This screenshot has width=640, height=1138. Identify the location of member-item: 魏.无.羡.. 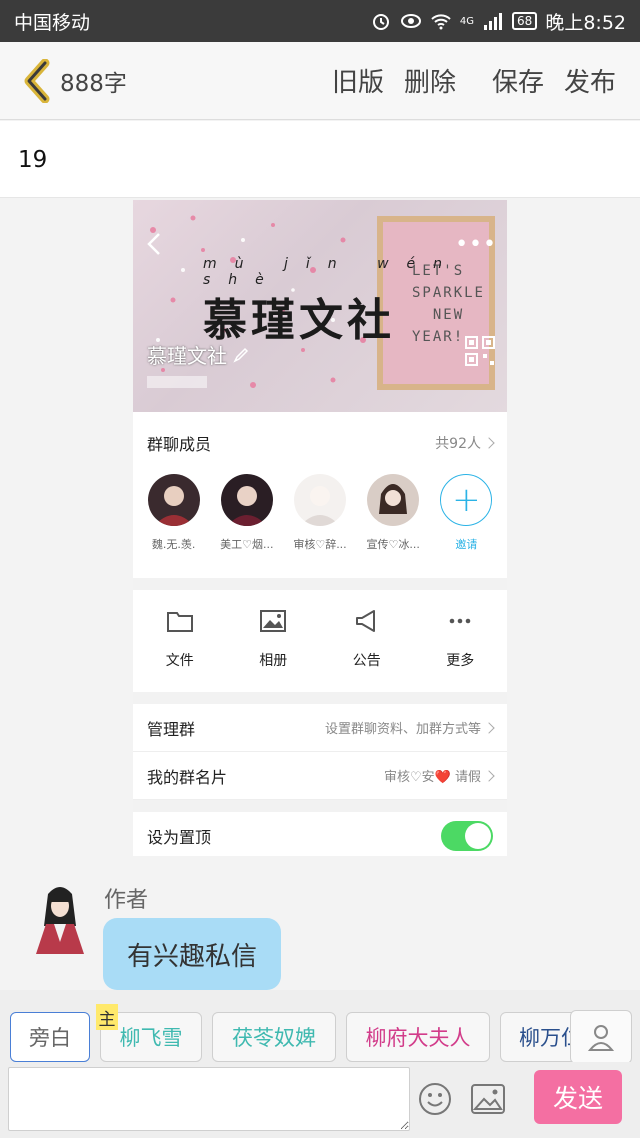
(173, 526).